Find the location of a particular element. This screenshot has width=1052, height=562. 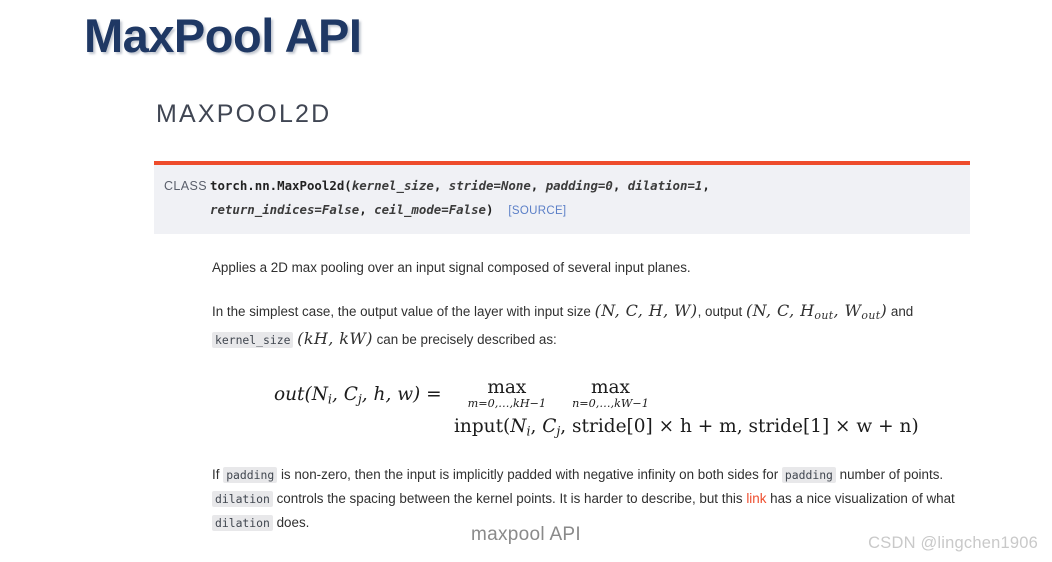

dilation-link: link is located at coordinates (756, 498).